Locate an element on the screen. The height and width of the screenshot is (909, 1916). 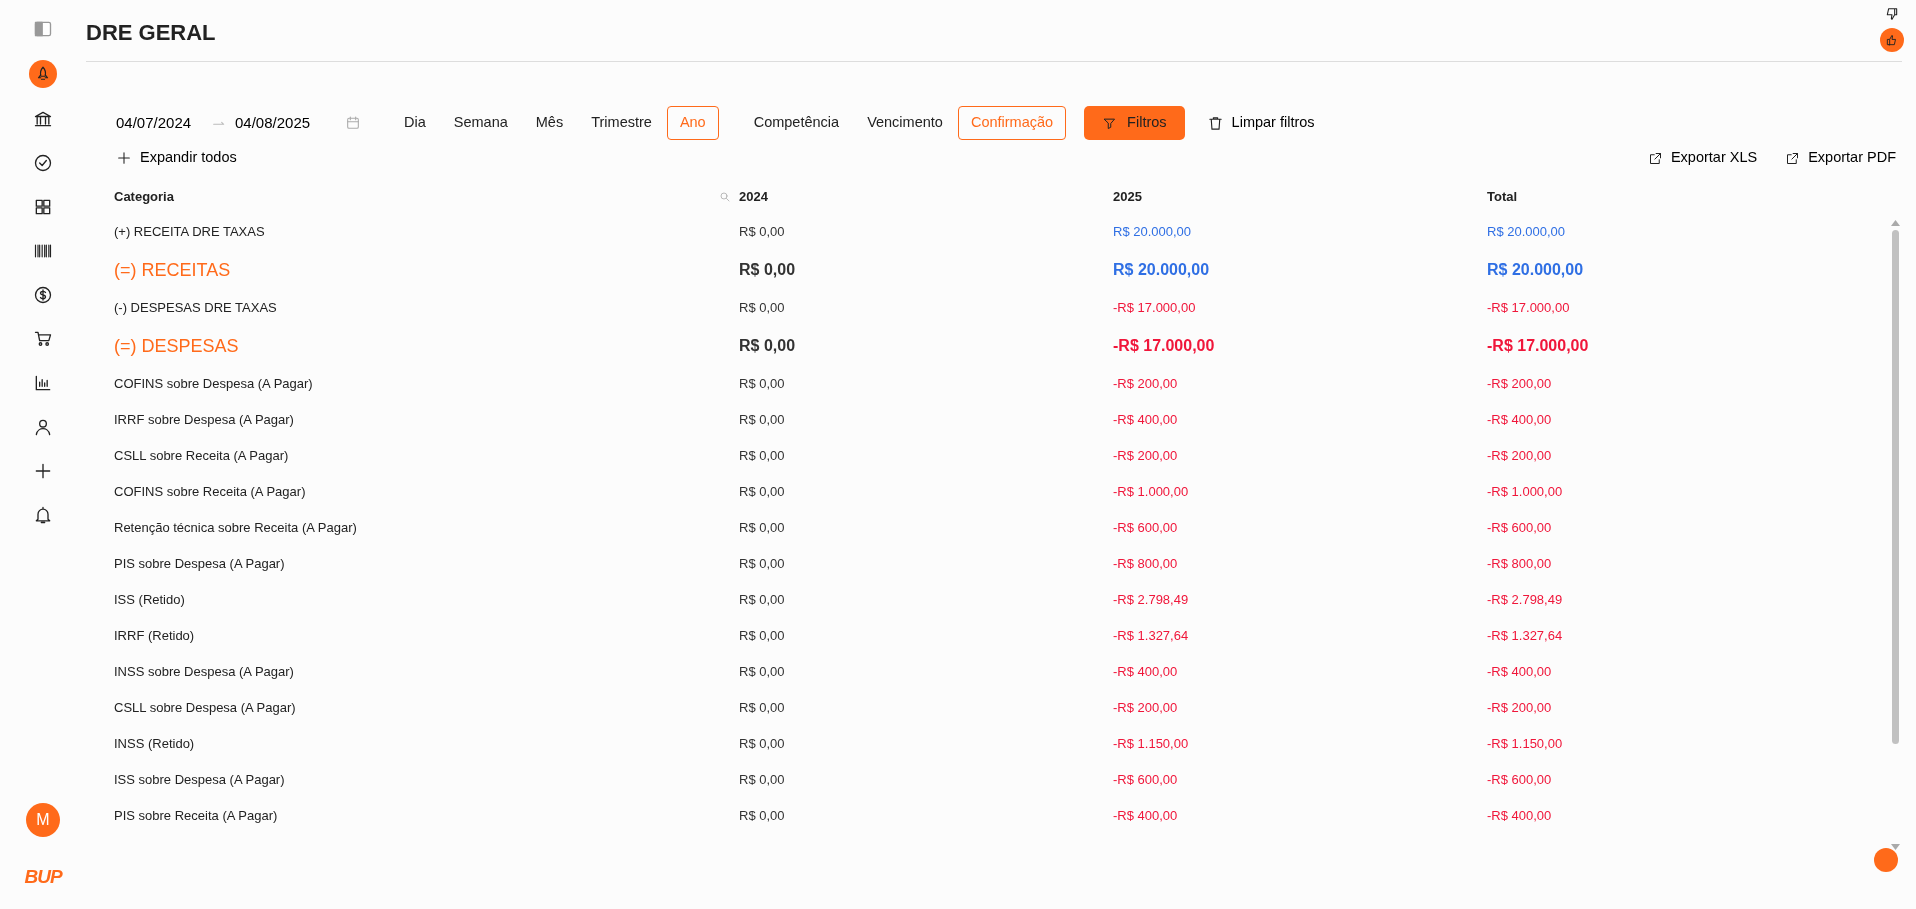
bar-chart-icon is located at coordinates (43, 383).